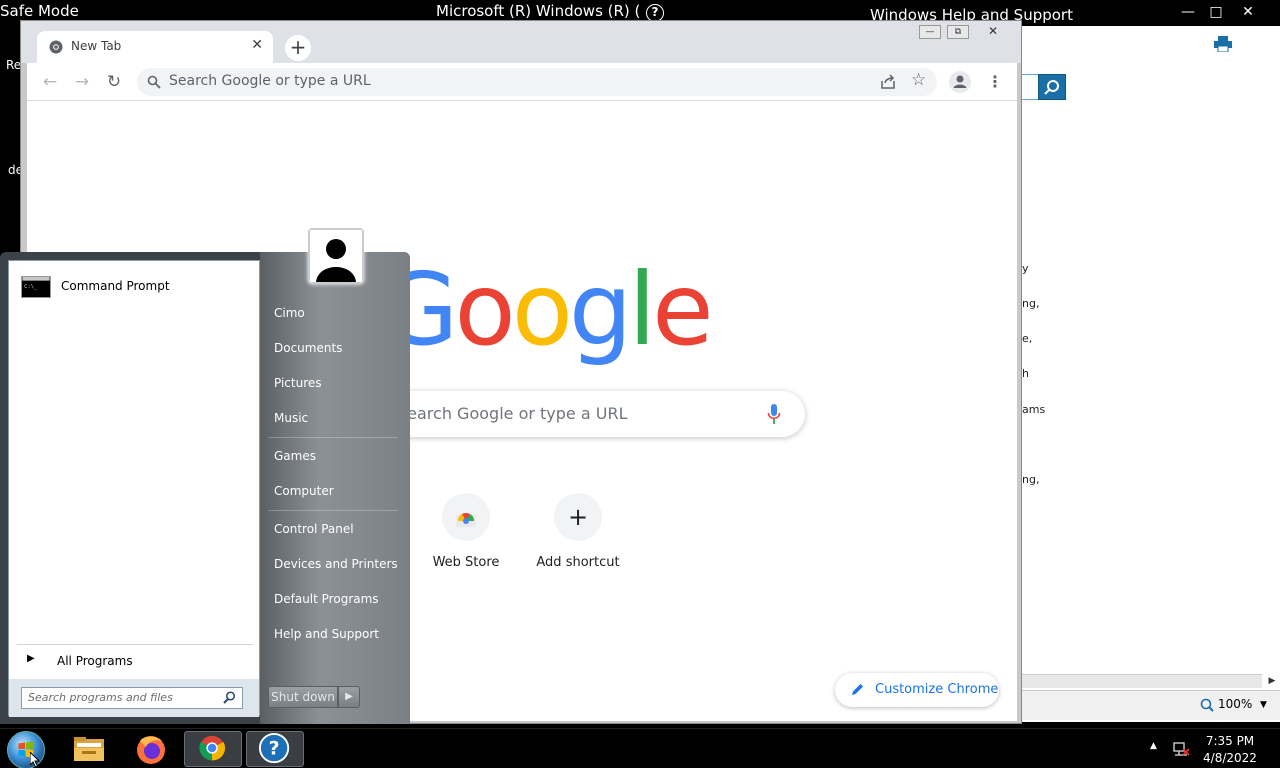 This screenshot has width=1280, height=768. Describe the element at coordinates (918, 80) in the screenshot. I see `bookmark-star-icon: ☆` at that location.